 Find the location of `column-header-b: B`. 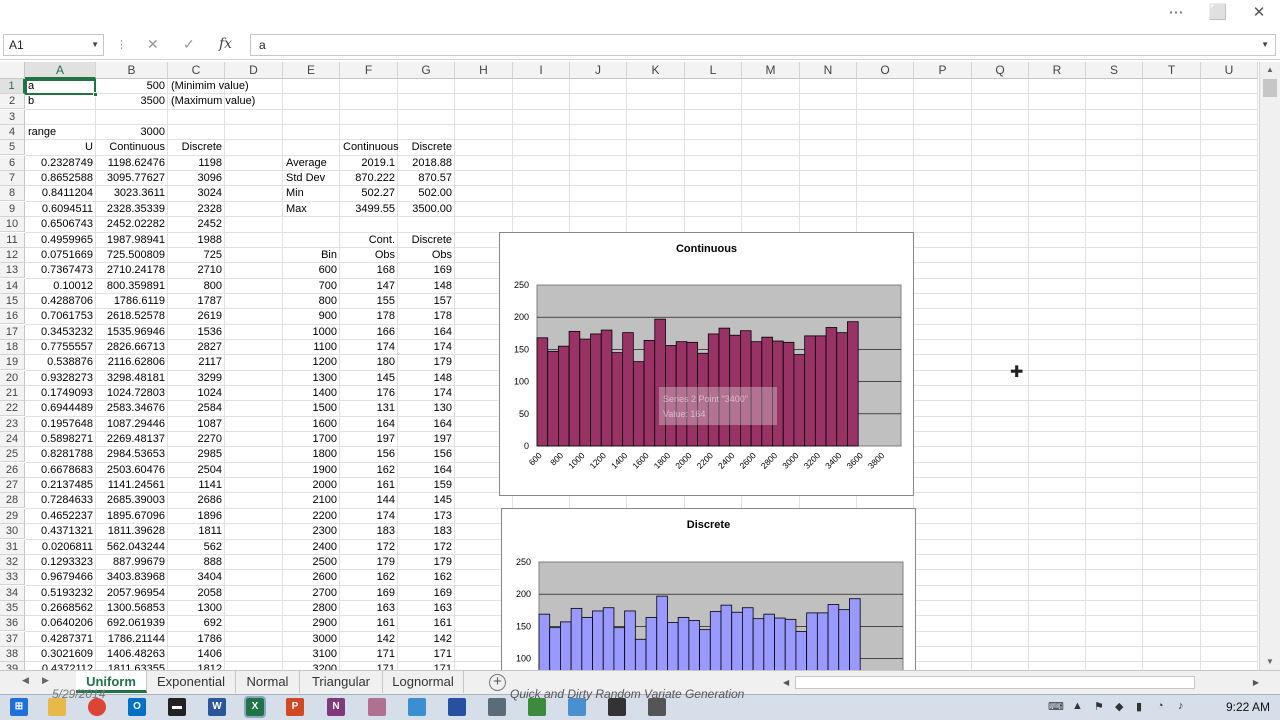

column-header-b: B is located at coordinates (132, 70).